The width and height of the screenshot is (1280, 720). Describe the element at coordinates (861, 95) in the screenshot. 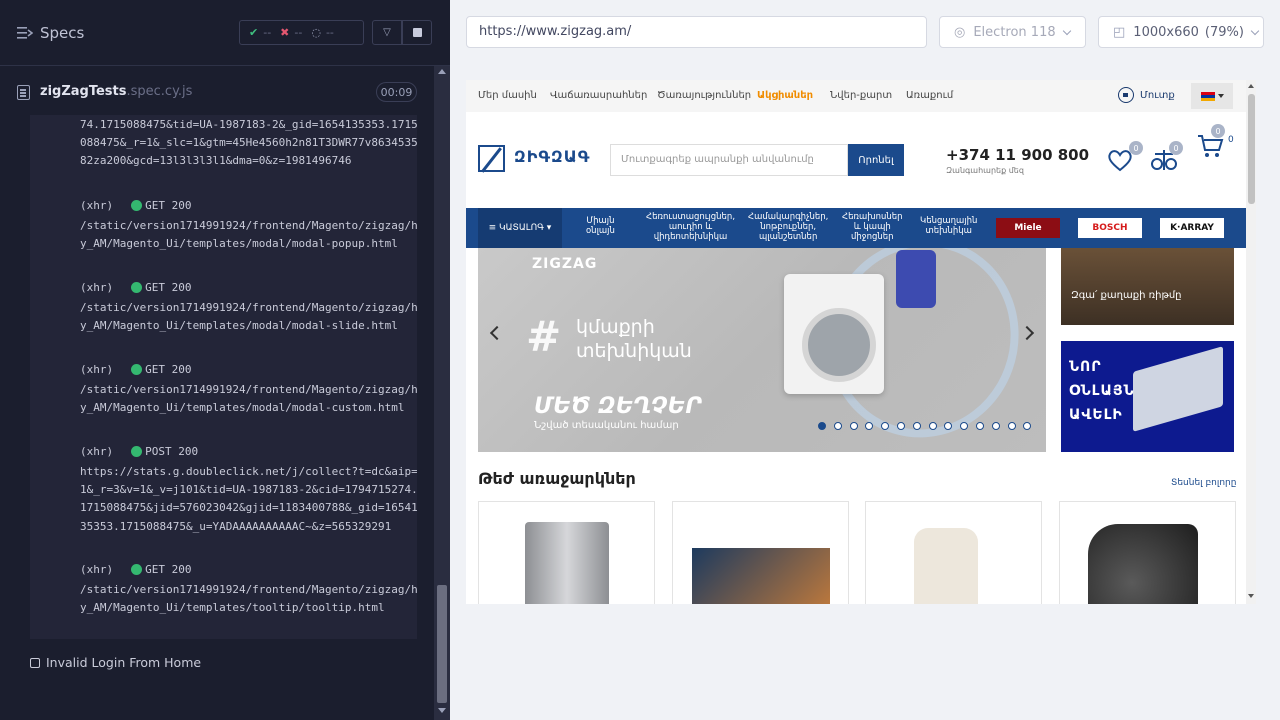

I see `topnav-gift-card: Նվեր-քարտ` at that location.